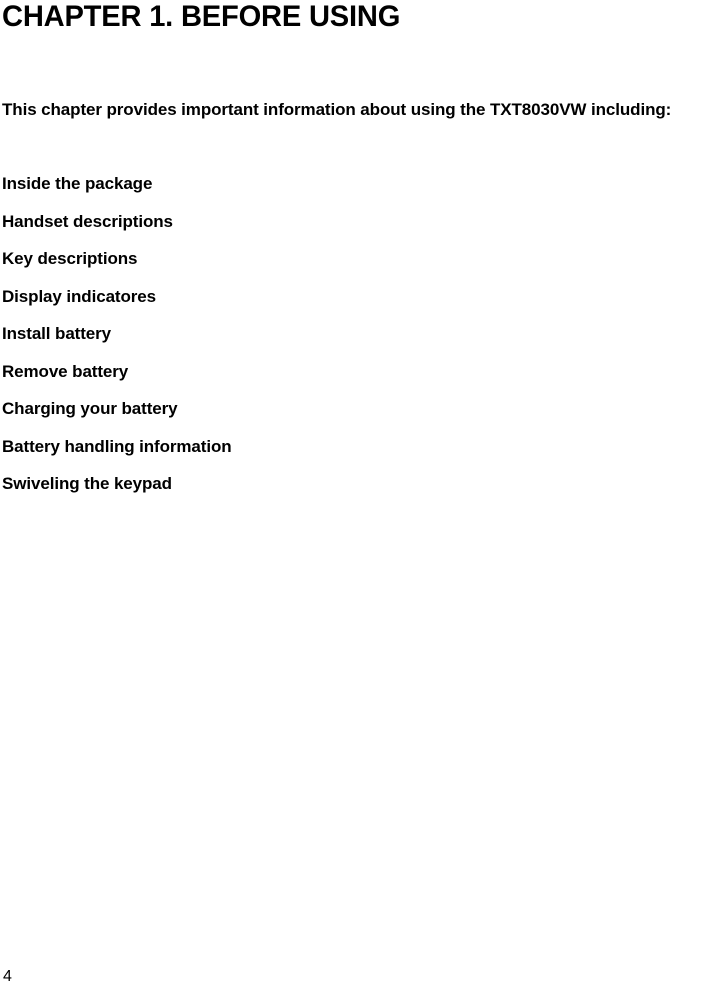 The width and height of the screenshot is (704, 989). What do you see at coordinates (65, 371) in the screenshot?
I see `list-item: Remove battery` at bounding box center [65, 371].